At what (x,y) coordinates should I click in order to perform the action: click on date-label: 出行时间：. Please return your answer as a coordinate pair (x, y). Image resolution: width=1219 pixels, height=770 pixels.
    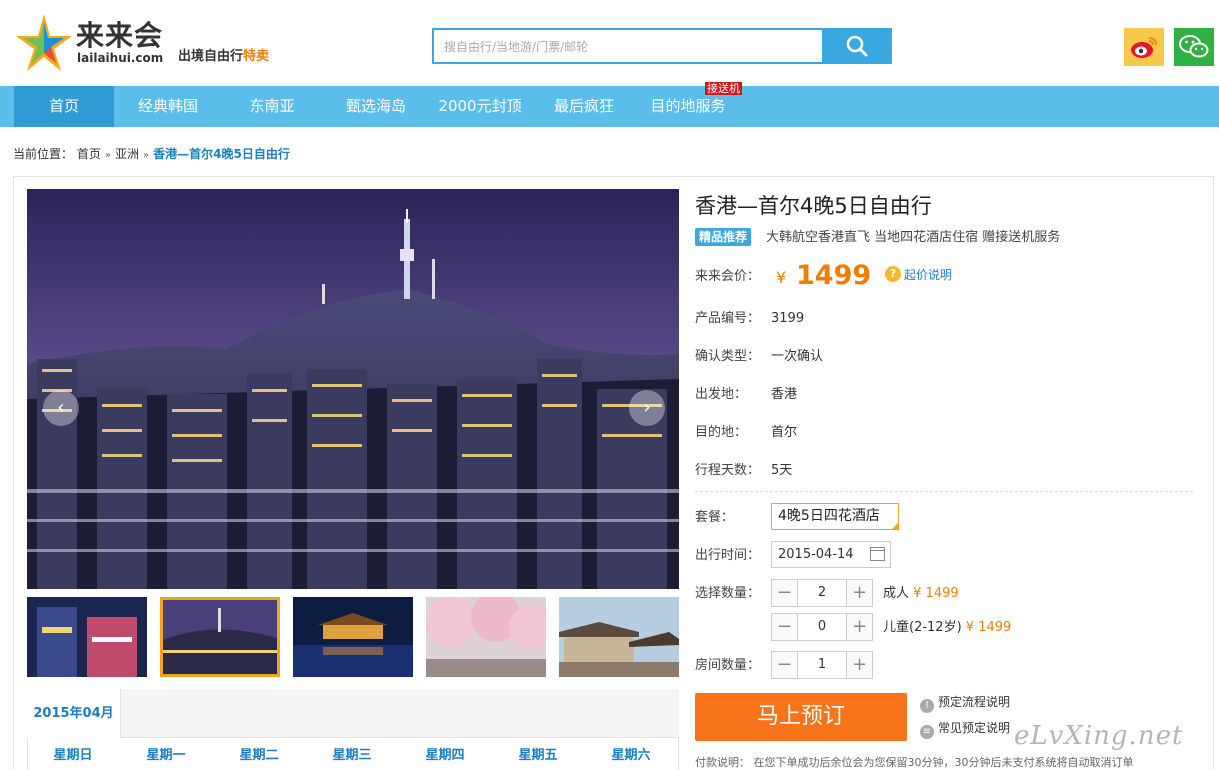
    Looking at the image, I should click on (728, 555).